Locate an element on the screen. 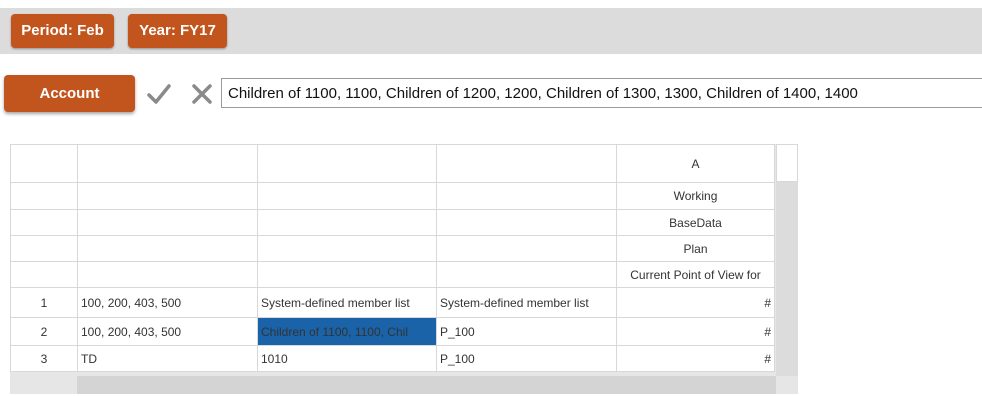  grid-corner-cell is located at coordinates (44, 163).